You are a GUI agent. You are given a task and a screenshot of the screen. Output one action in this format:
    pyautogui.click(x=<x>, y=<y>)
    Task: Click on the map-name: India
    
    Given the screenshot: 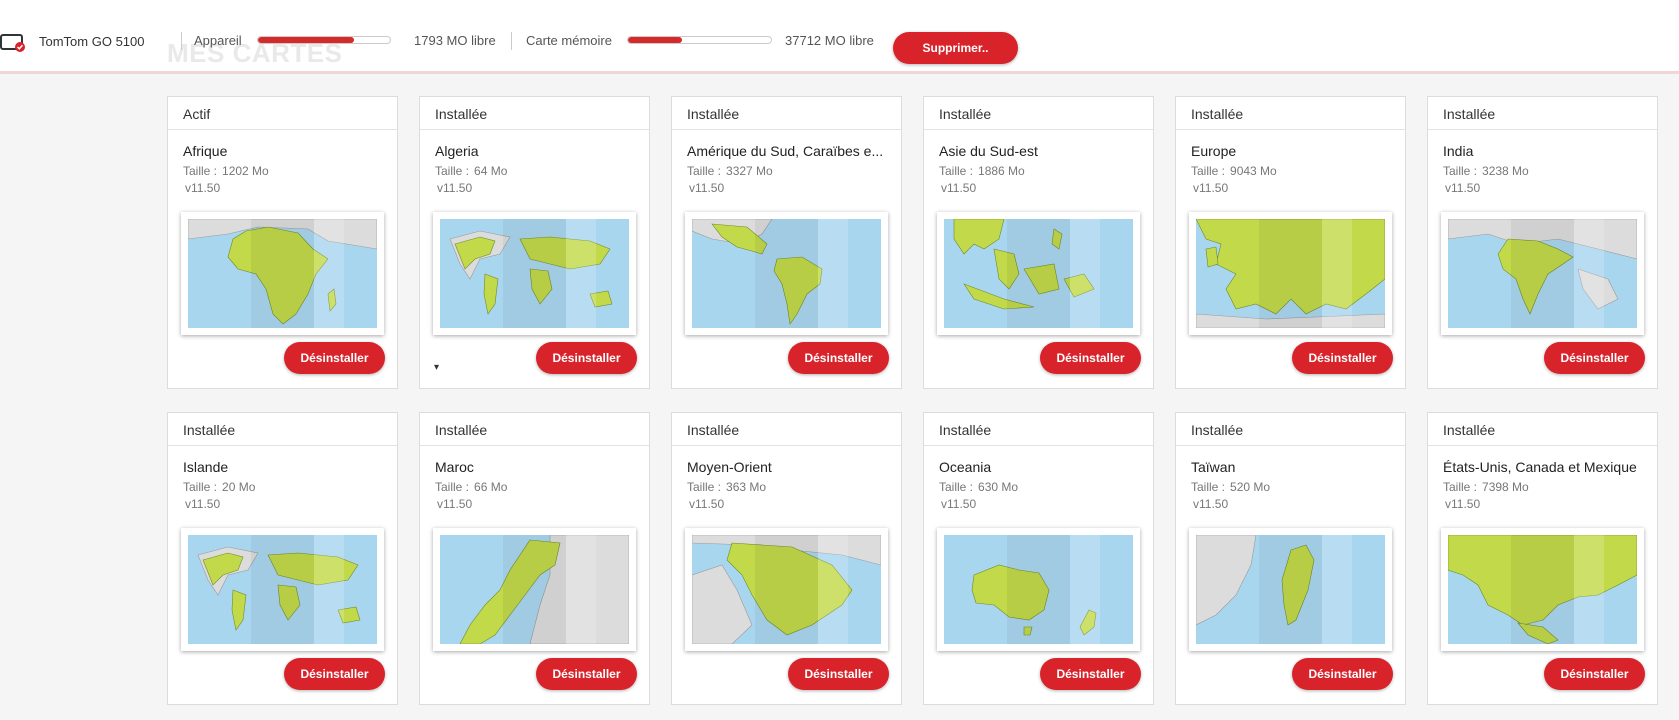 What is the action you would take?
    pyautogui.click(x=1458, y=151)
    